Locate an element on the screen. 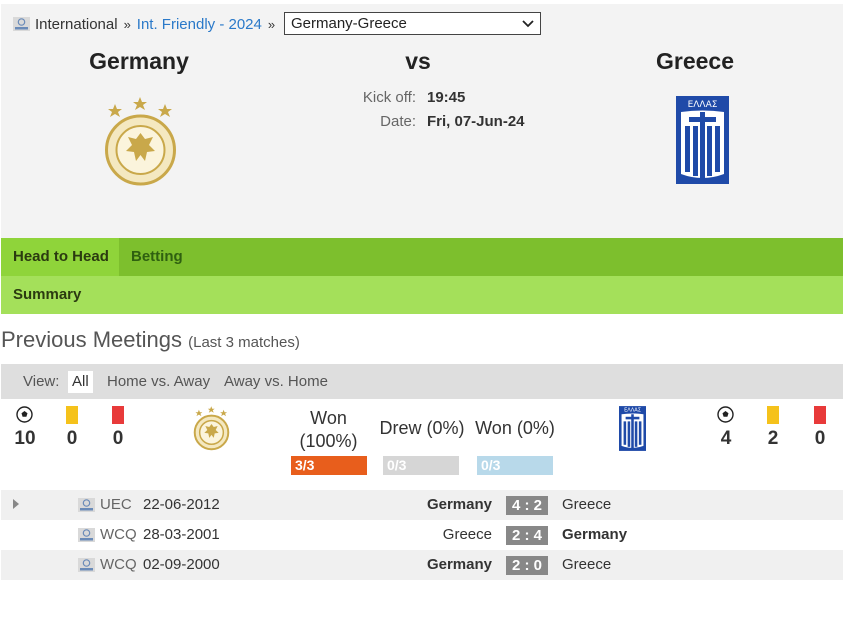  home-yellow-count: 0 is located at coordinates (72, 438).